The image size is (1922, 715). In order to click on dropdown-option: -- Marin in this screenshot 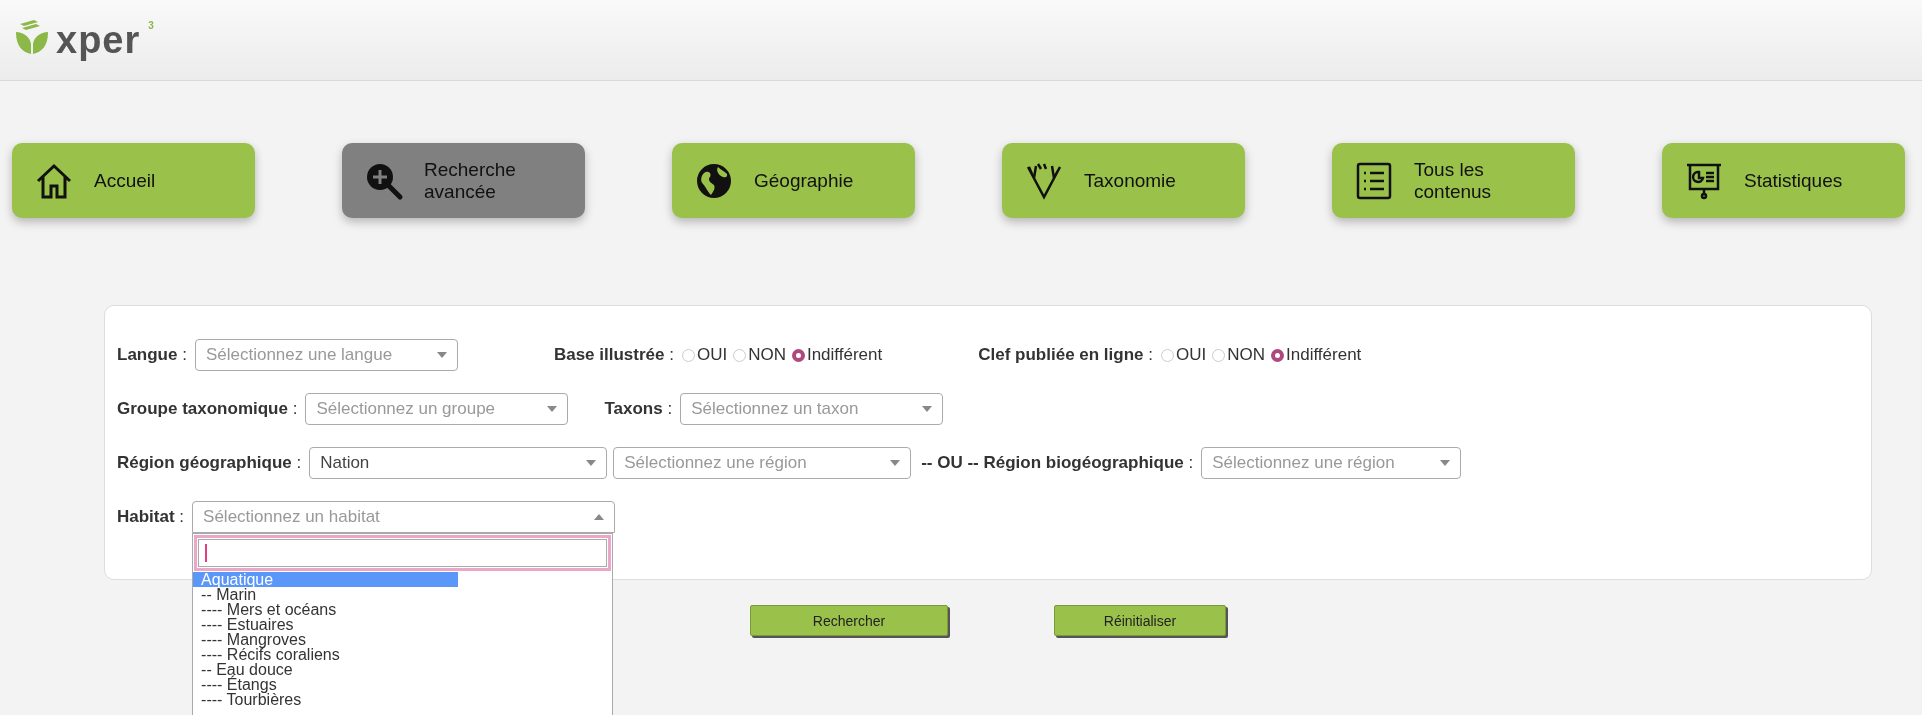, I will do `click(326, 594)`.